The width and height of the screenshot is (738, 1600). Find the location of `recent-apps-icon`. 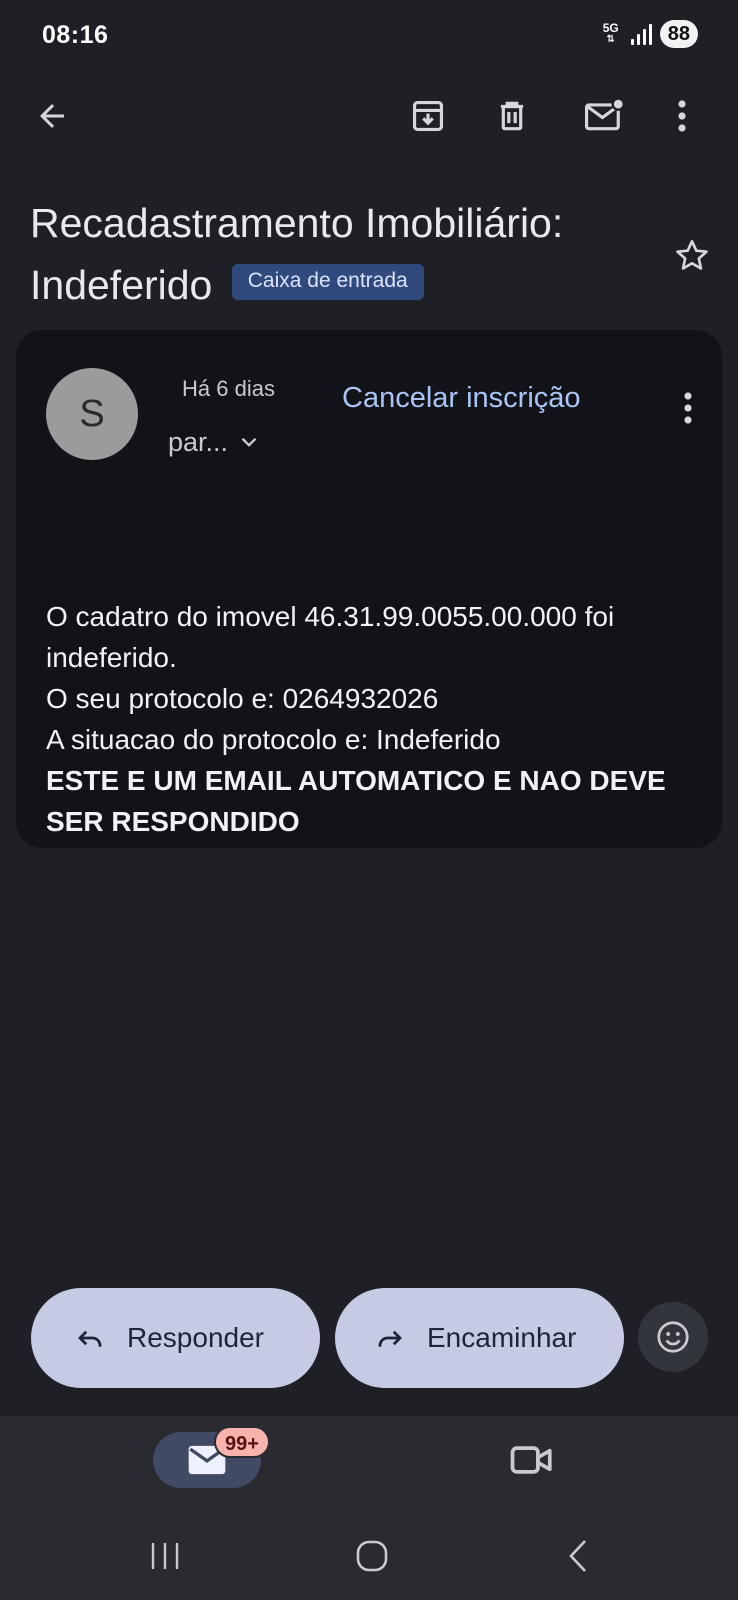

recent-apps-icon is located at coordinates (165, 1556).